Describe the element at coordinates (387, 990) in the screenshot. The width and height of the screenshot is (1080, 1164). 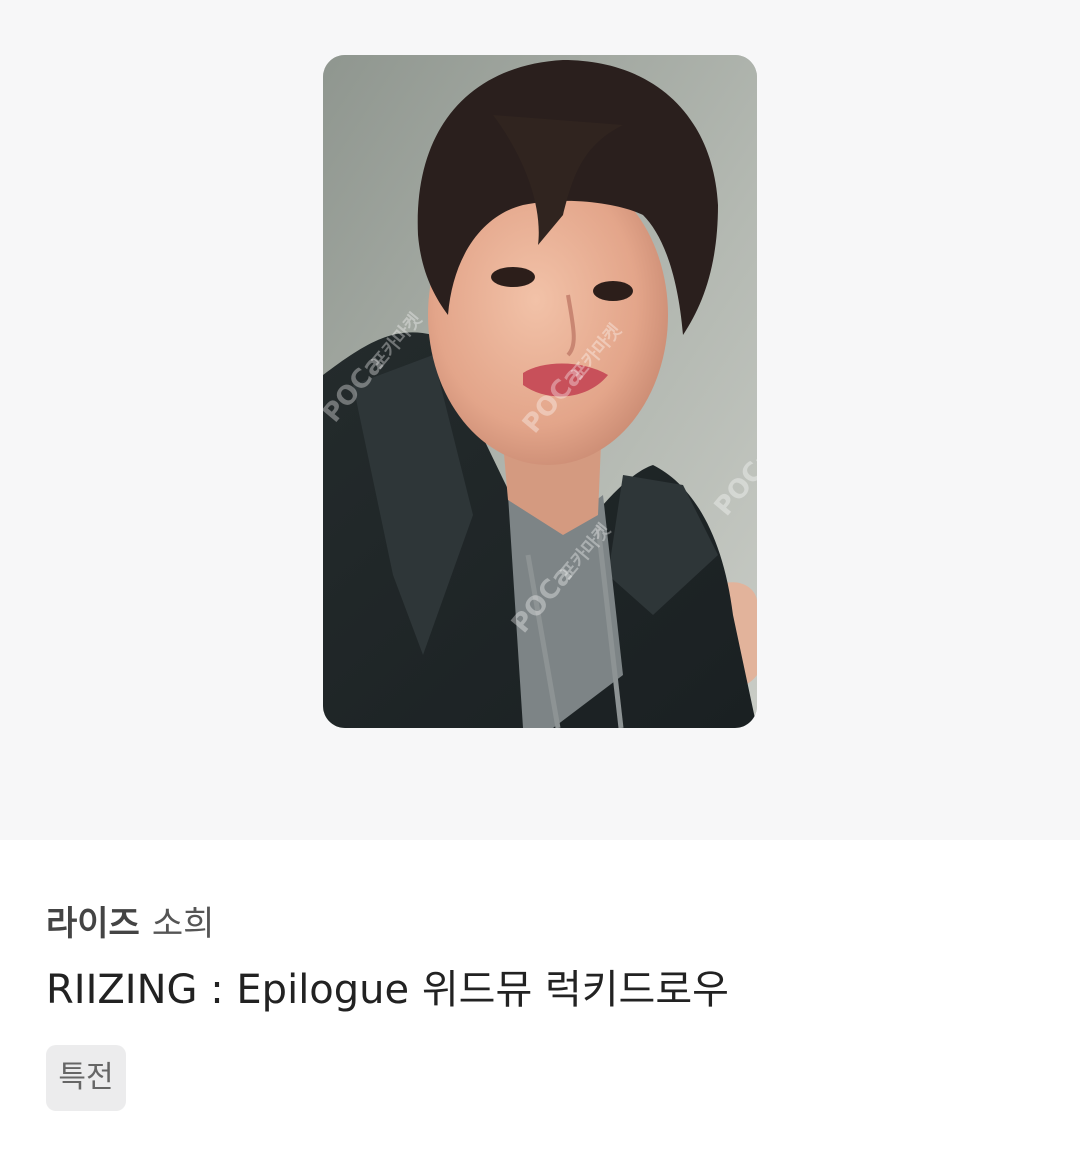
I see `item-title: RIIZING : Epilogue 위드뮤 럭키드로우` at that location.